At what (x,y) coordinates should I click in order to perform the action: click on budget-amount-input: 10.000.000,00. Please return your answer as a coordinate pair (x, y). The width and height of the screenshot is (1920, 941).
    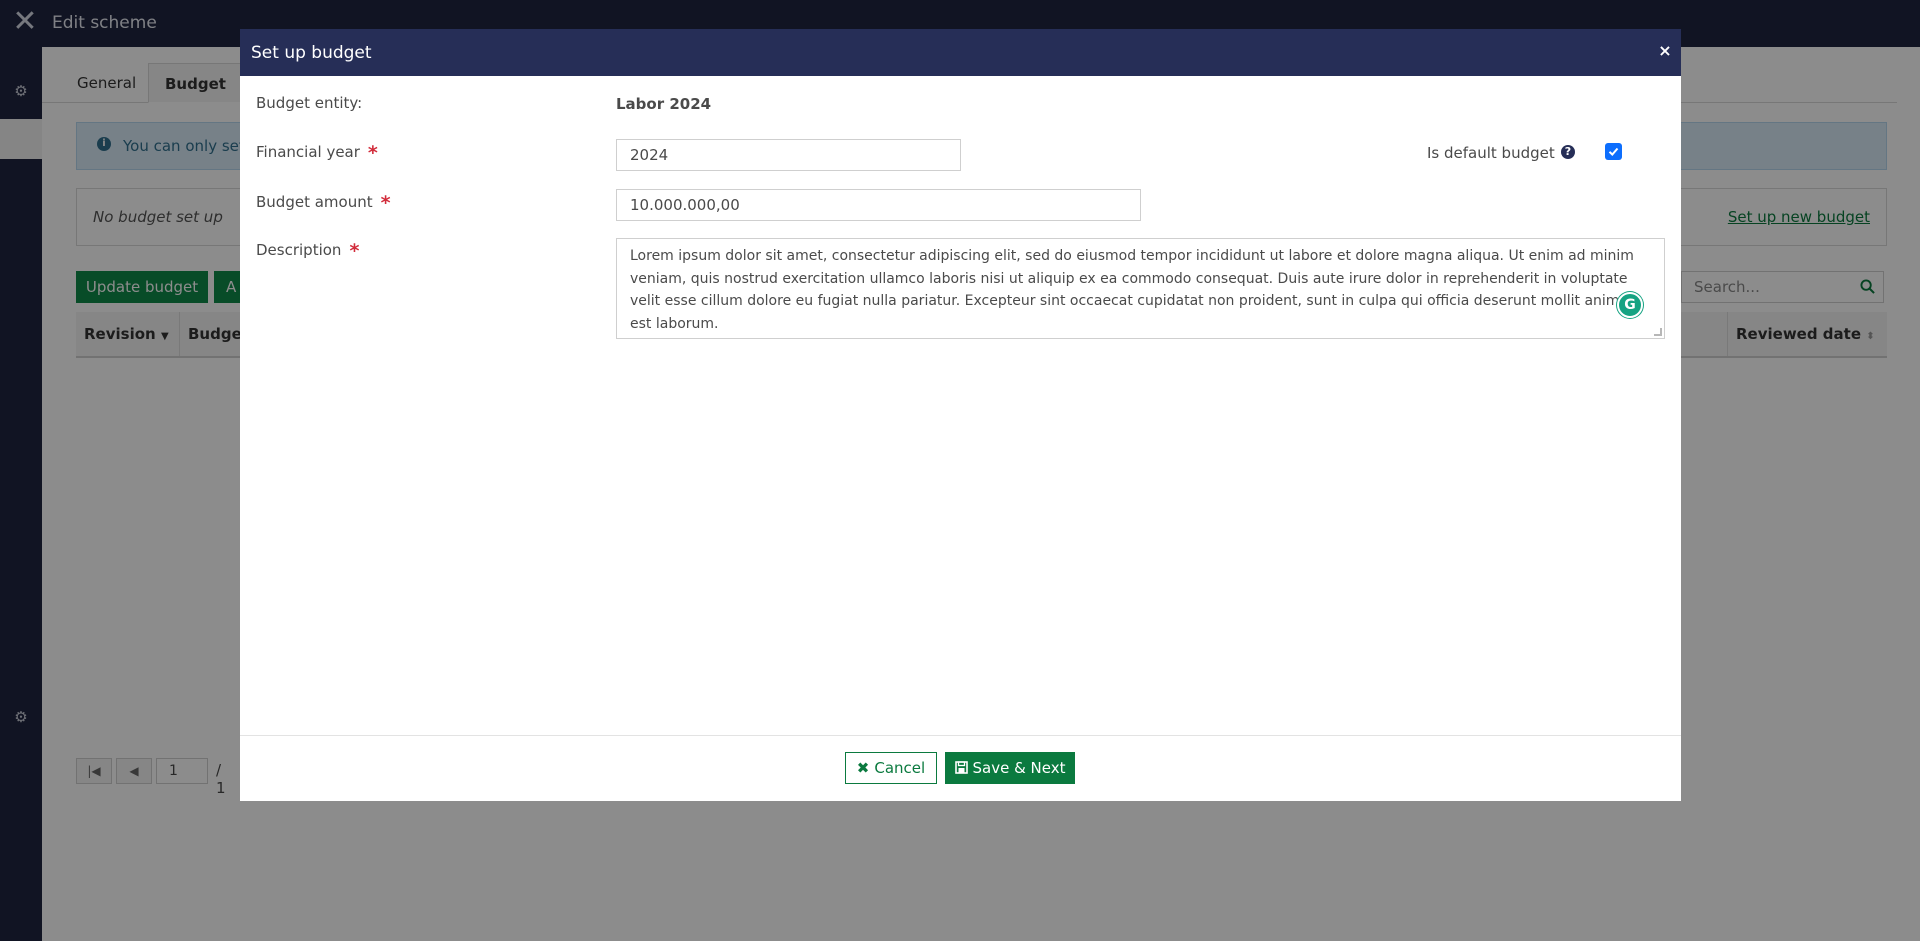
    Looking at the image, I should click on (878, 205).